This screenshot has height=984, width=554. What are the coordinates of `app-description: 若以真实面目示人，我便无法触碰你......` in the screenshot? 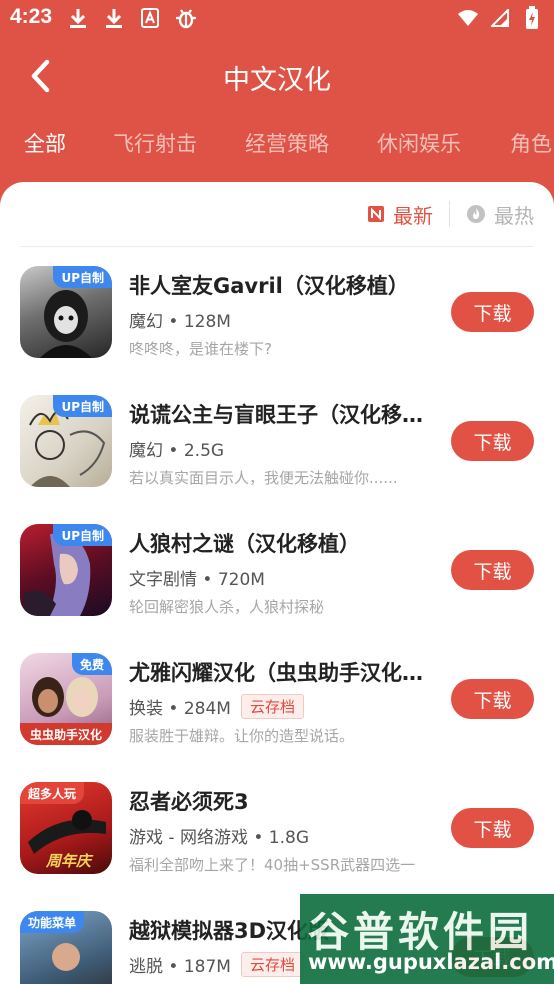 It's located at (263, 478).